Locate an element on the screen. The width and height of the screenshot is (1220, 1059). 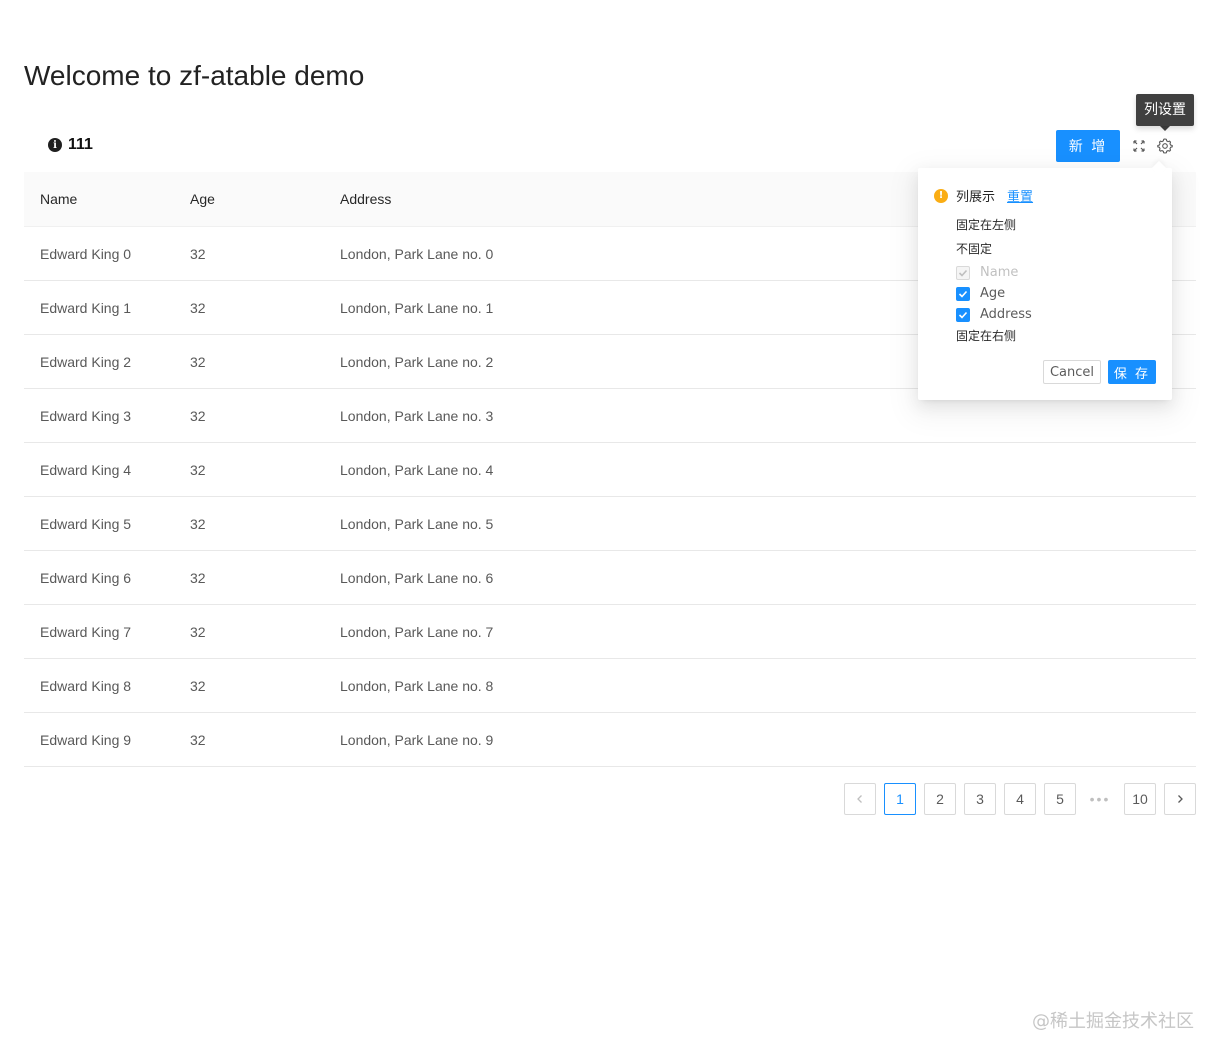
not-fixed-label: 不固定 is located at coordinates (974, 249).